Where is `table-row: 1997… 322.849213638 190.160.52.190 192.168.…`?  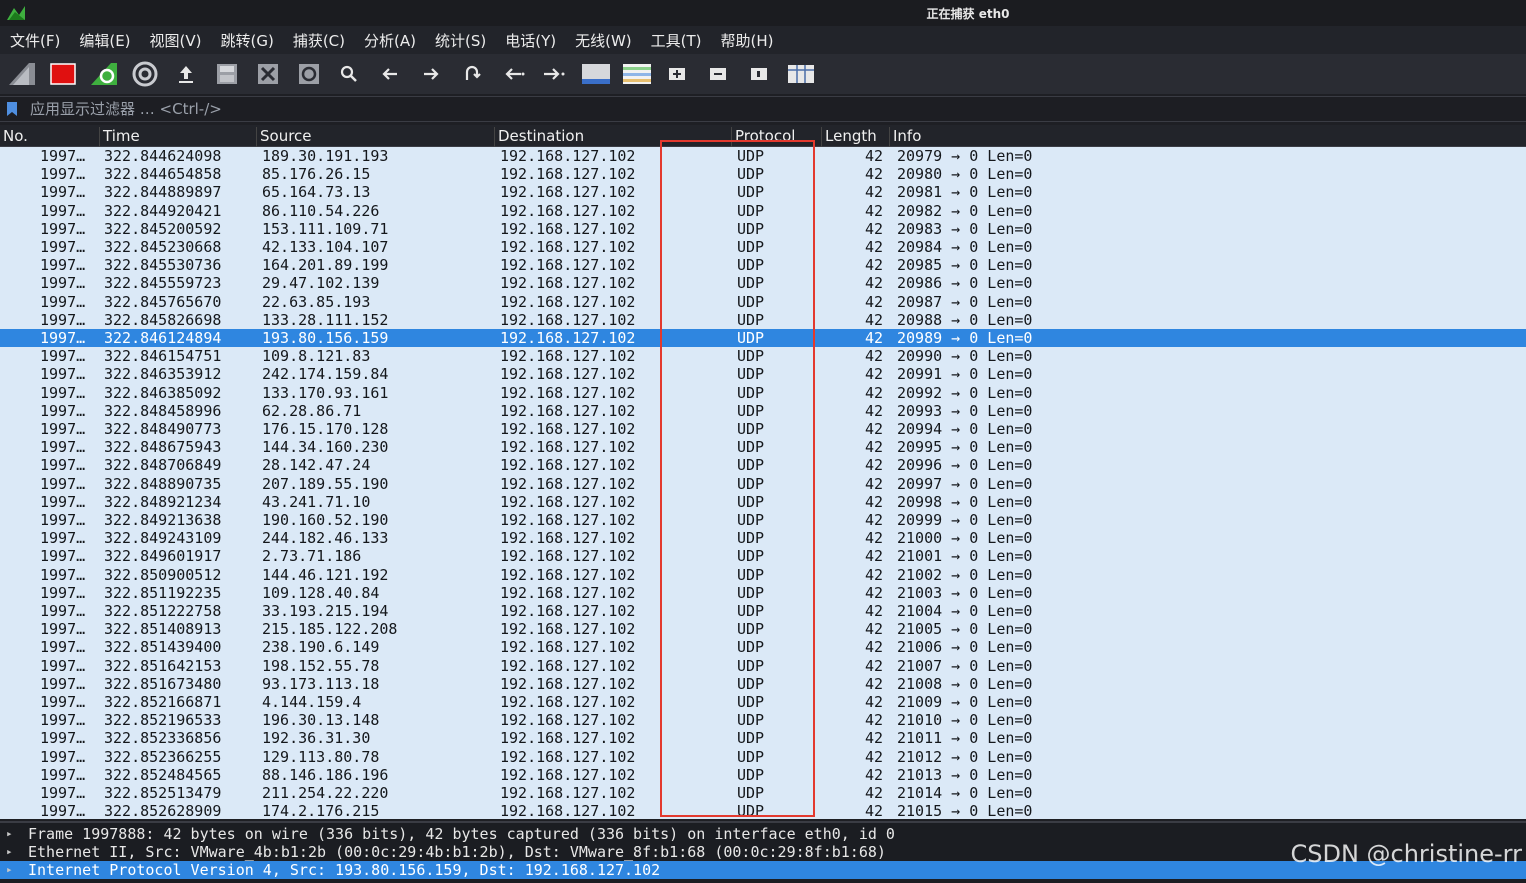
table-row: 1997… 322.849213638 190.160.52.190 192.168.… is located at coordinates (763, 520).